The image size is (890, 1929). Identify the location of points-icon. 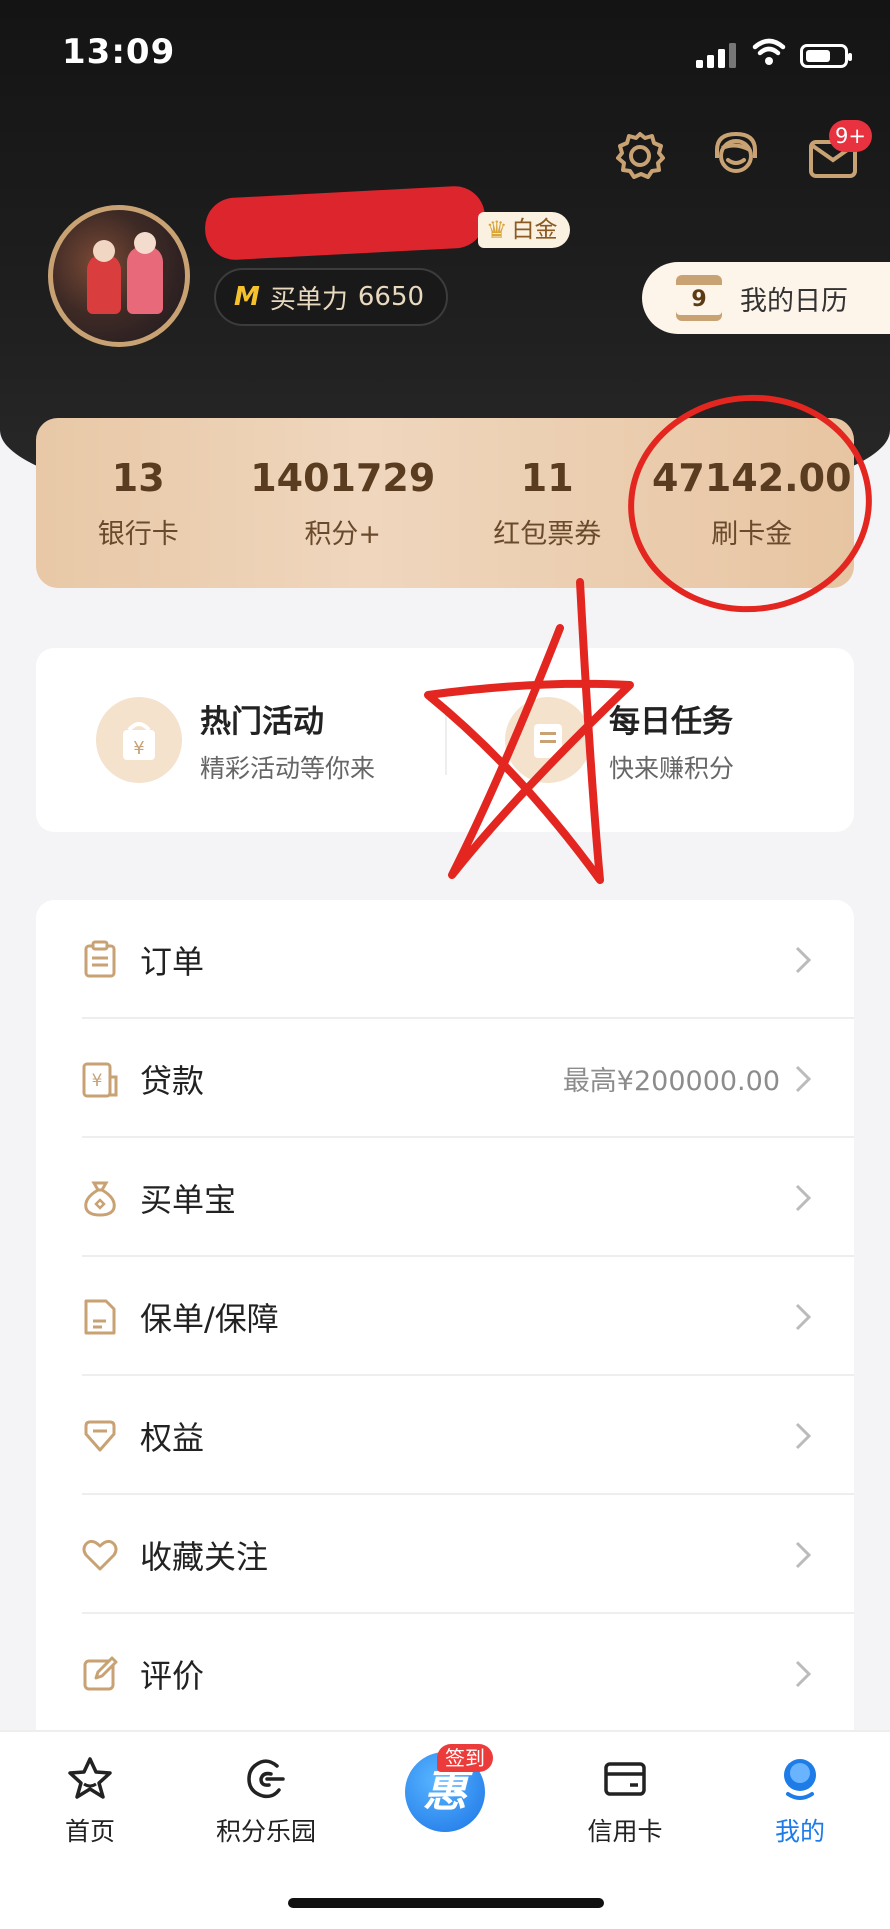
(266, 1779).